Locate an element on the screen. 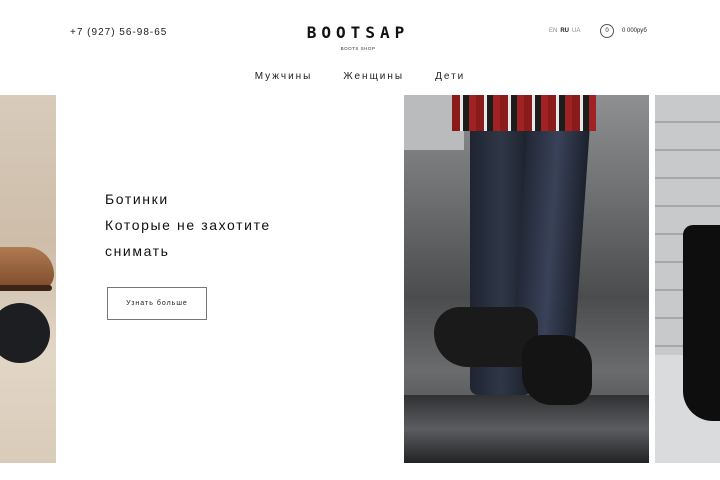 The image size is (720, 480). hero-image-left is located at coordinates (28, 279).